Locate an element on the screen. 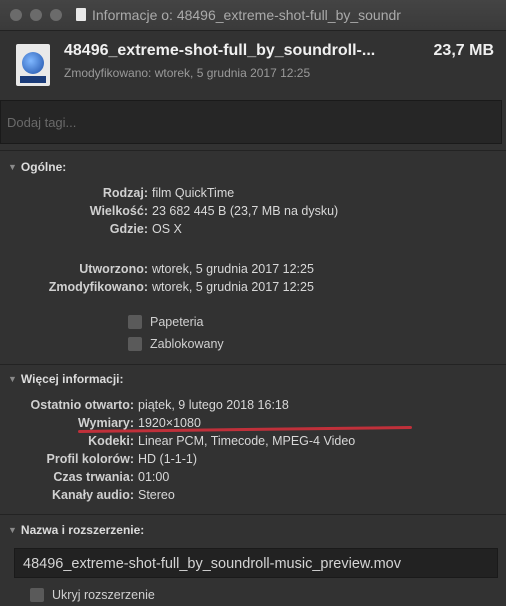 Image resolution: width=506 pixels, height=606 pixels. info-row-duration: Czas trwania: is located at coordinates (67, 479).